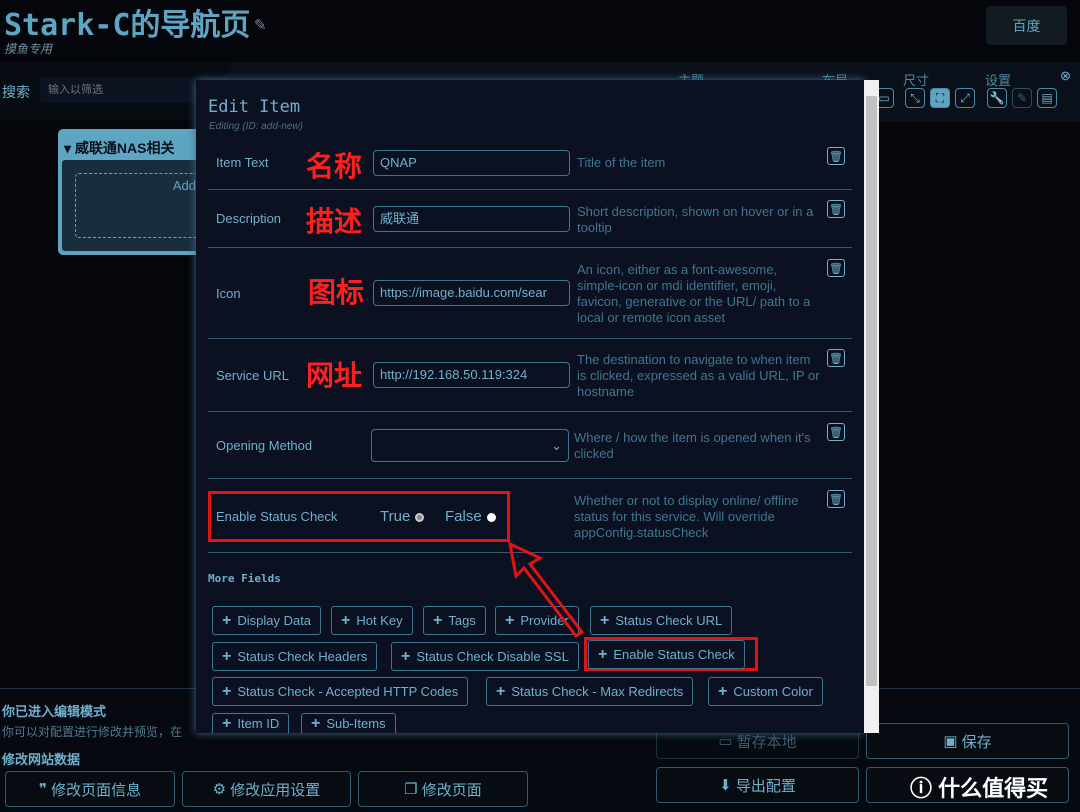 The width and height of the screenshot is (1080, 812). I want to click on annotation-text: 描述, so click(334, 221).